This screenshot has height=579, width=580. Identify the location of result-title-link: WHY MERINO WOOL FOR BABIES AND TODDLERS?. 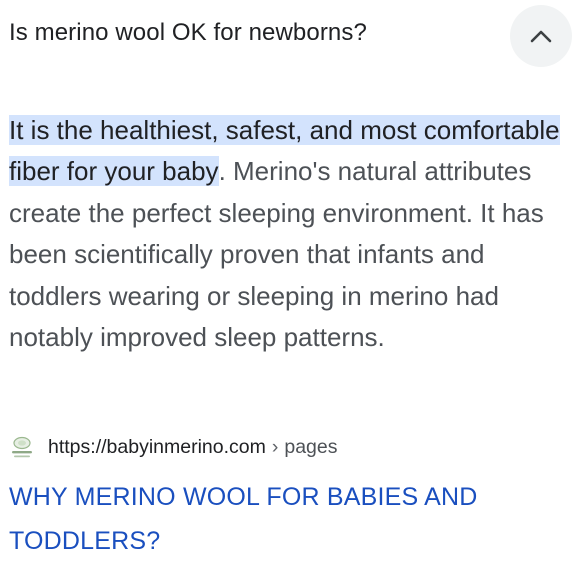
(289, 519).